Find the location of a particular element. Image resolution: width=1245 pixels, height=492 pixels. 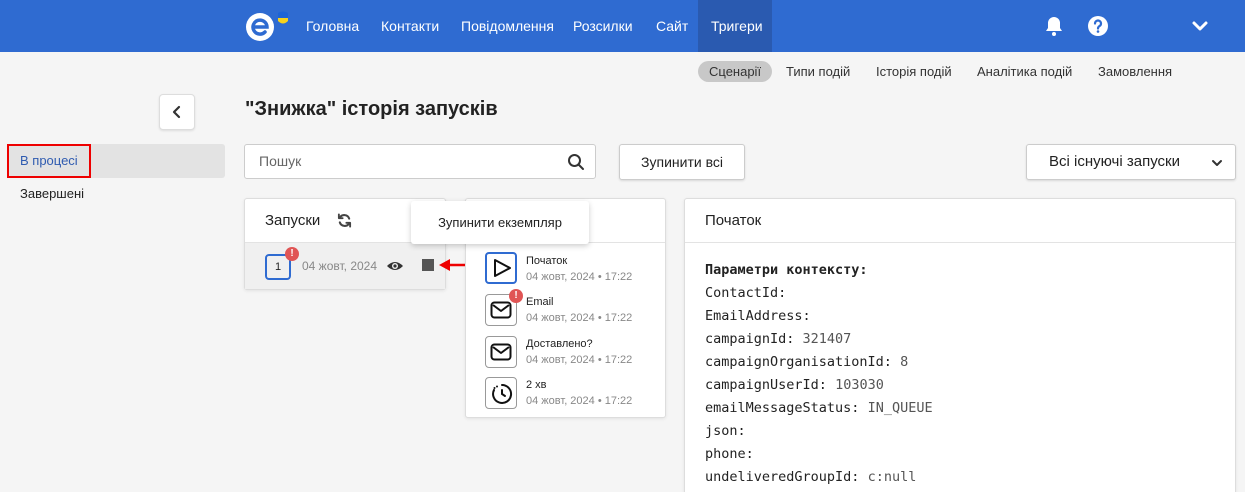

stop-instance-button is located at coordinates (428, 265).